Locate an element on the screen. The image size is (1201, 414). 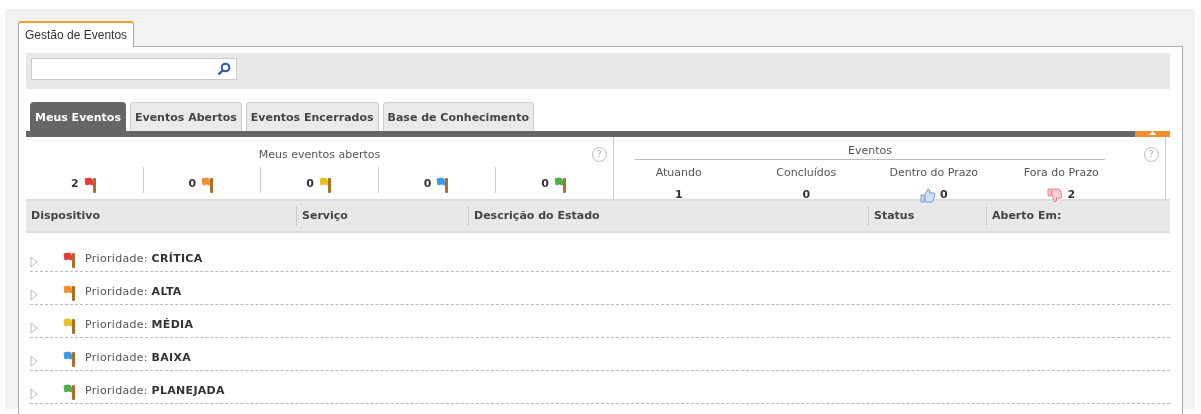
tab: Base de Conhecimento is located at coordinates (458, 116).